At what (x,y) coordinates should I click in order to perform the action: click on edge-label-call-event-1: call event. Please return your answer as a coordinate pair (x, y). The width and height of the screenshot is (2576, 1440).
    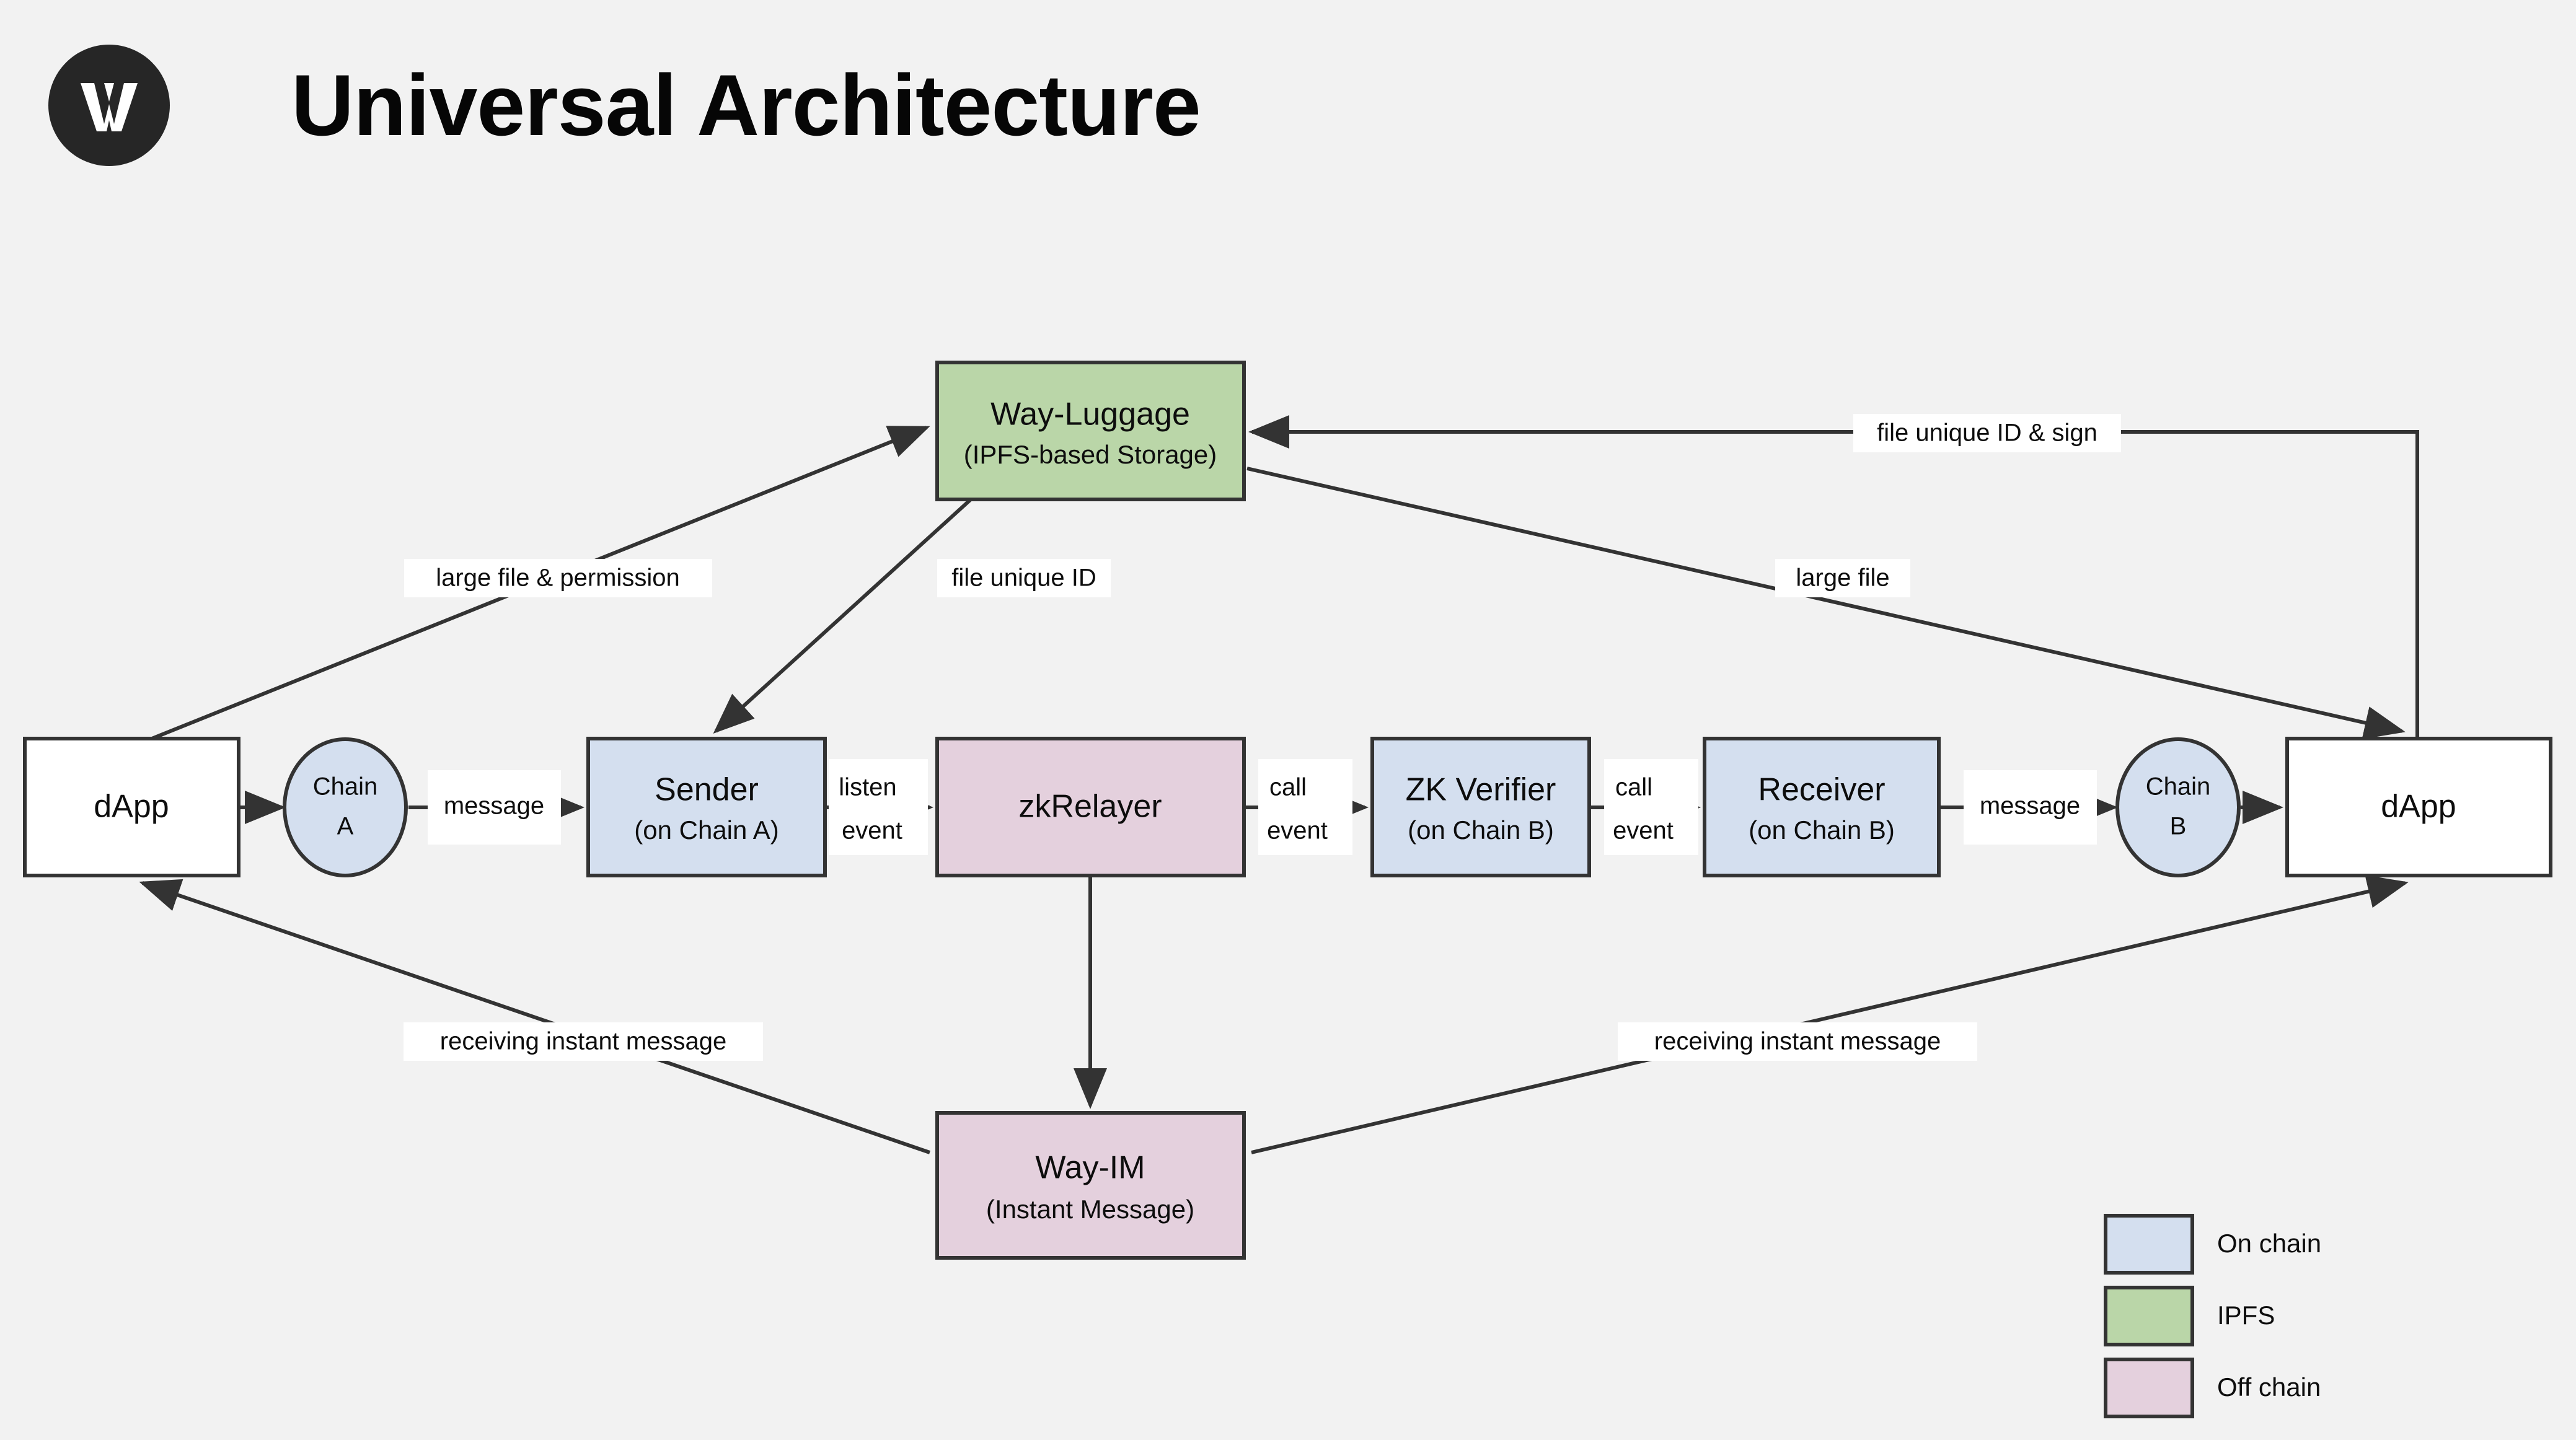
    Looking at the image, I should click on (1305, 807).